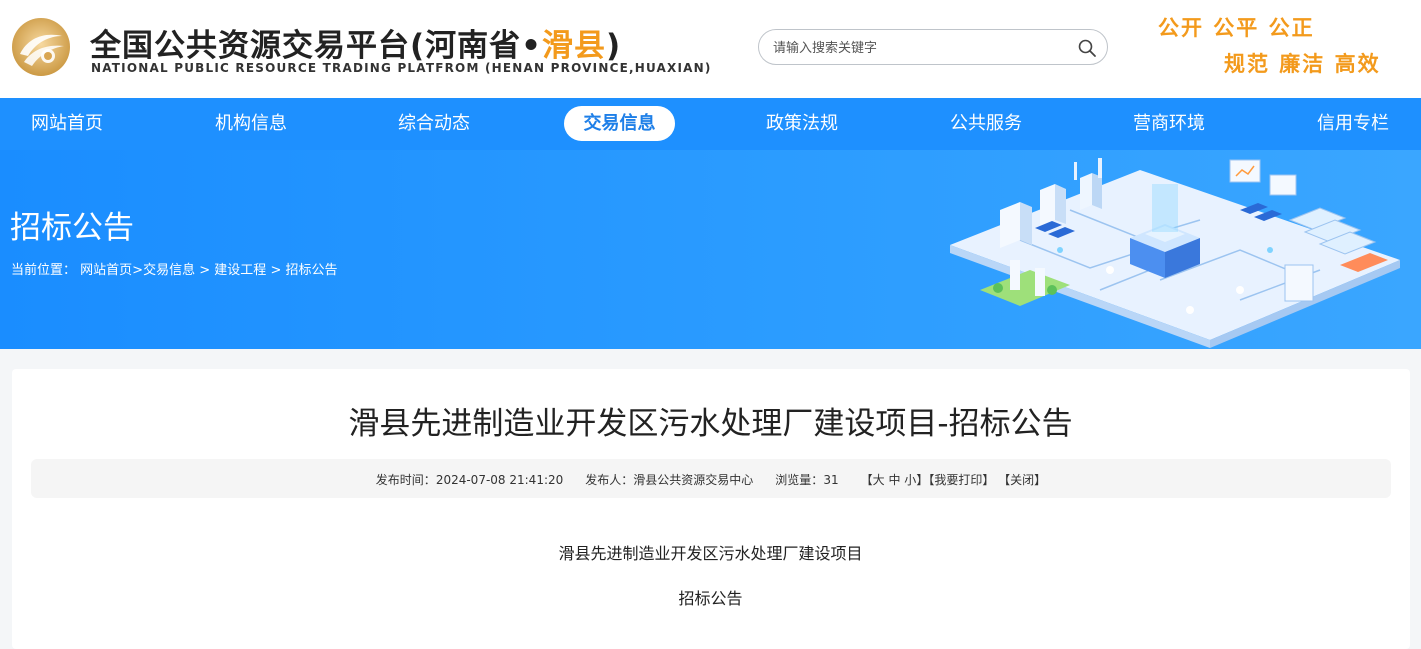 The image size is (1421, 649). I want to click on slogan-line-1: 公开 公平 公正, so click(1236, 28).